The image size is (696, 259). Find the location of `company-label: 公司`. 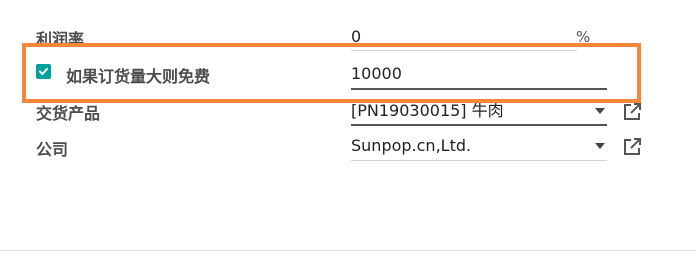

company-label: 公司 is located at coordinates (52, 149).